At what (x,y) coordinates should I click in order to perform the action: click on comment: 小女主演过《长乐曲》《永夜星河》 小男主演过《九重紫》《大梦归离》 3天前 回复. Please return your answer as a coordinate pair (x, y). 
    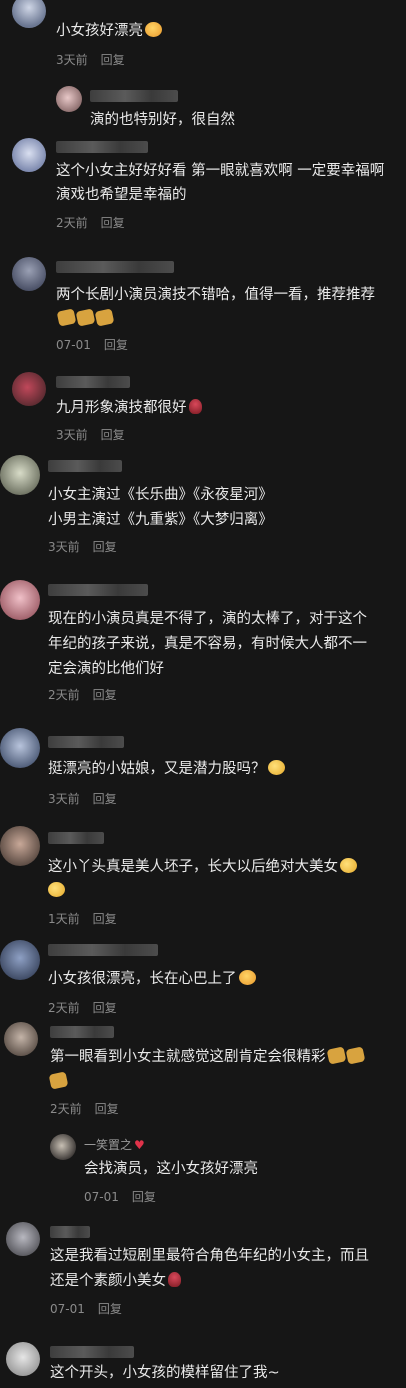
    Looking at the image, I should click on (203, 507).